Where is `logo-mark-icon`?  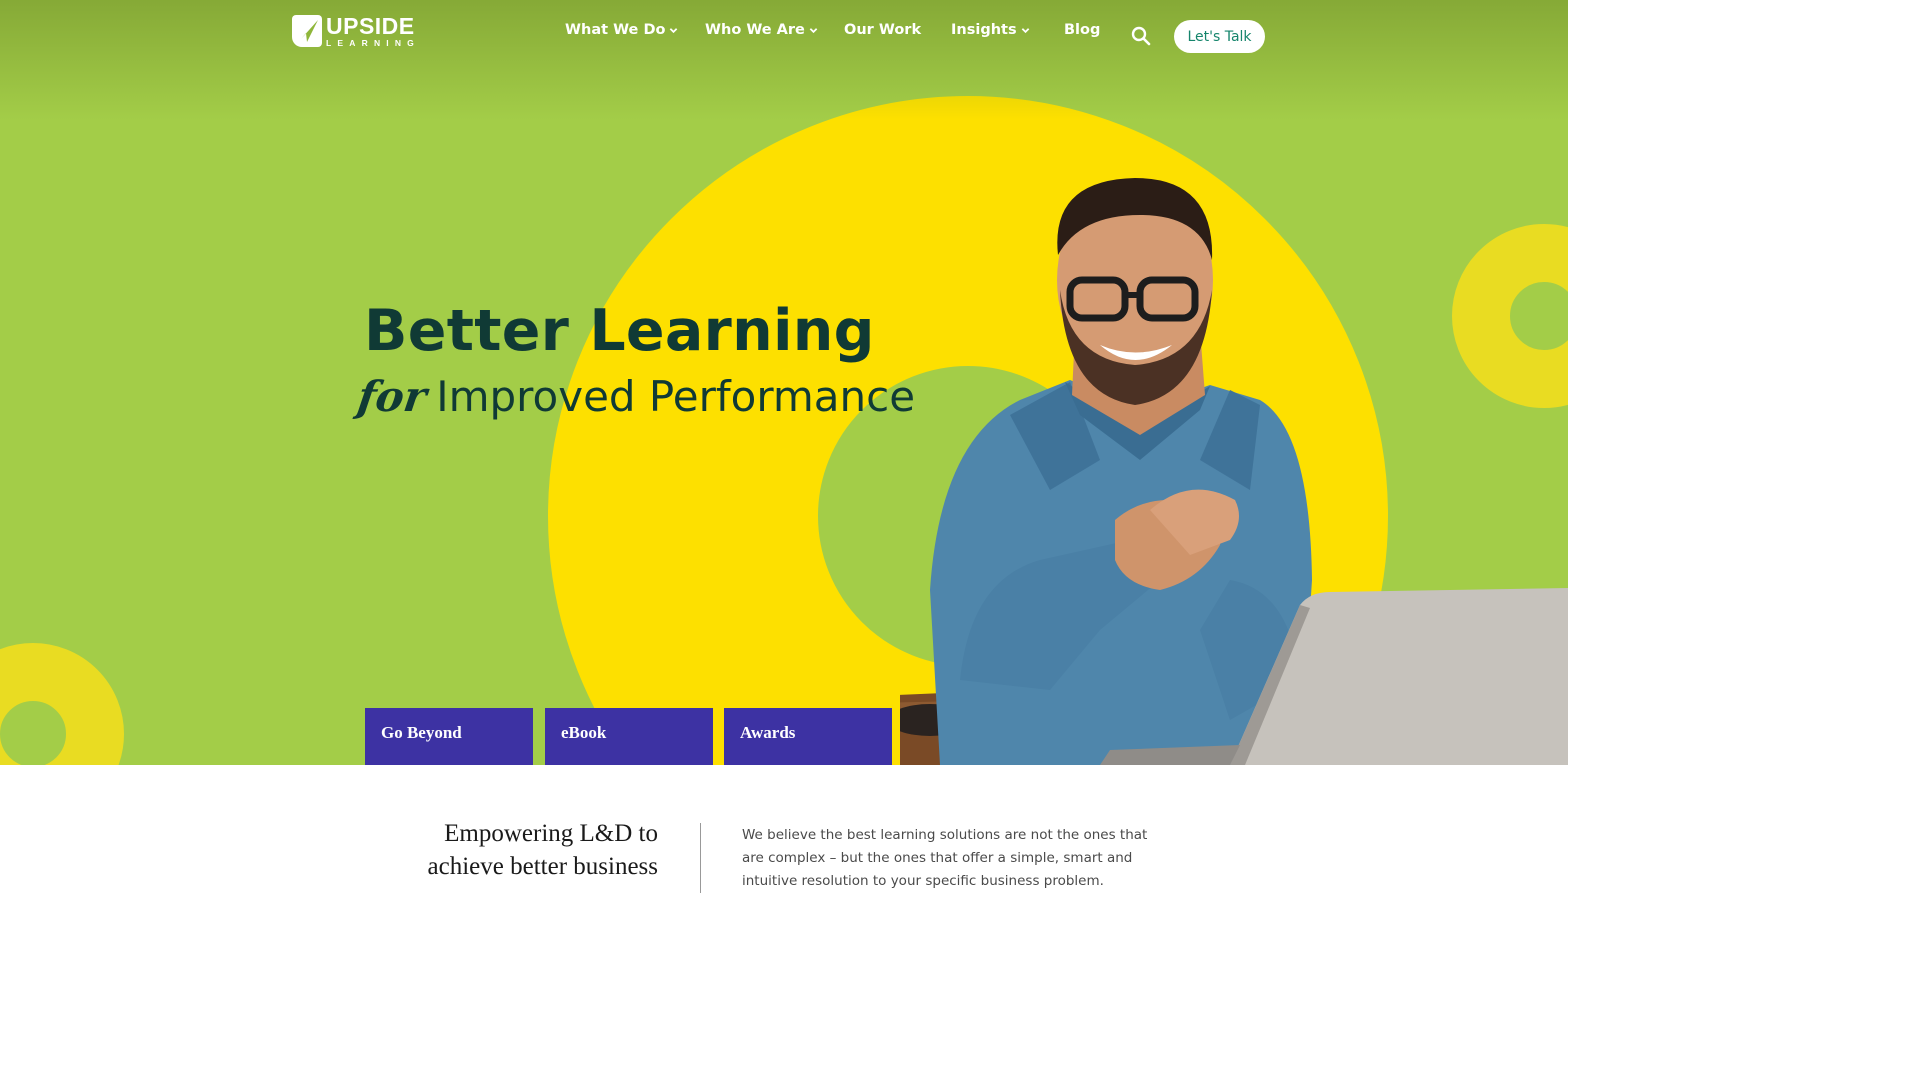 logo-mark-icon is located at coordinates (307, 31).